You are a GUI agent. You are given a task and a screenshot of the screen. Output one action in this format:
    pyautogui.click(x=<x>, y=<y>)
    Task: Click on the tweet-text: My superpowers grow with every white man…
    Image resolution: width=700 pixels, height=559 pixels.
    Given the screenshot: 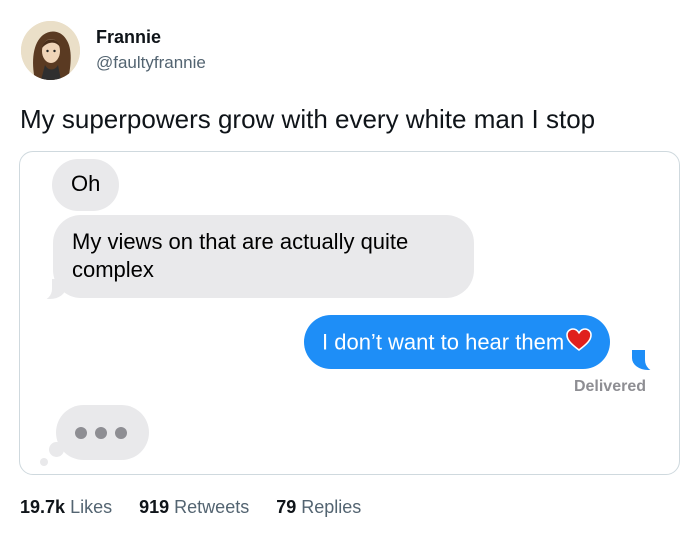 What is the action you would take?
    pyautogui.click(x=308, y=119)
    